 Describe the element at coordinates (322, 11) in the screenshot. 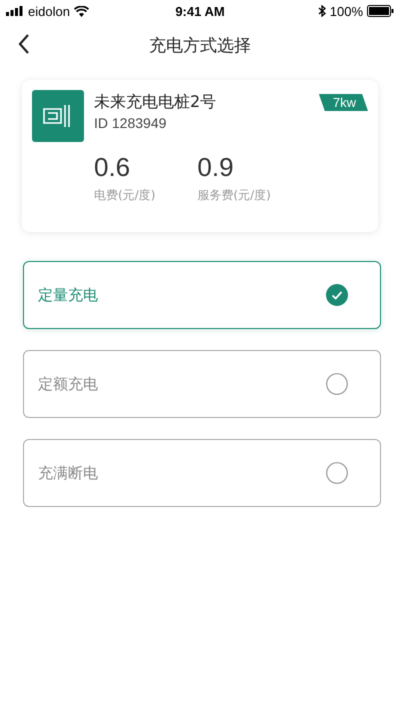

I see `bluetooth-icon` at that location.